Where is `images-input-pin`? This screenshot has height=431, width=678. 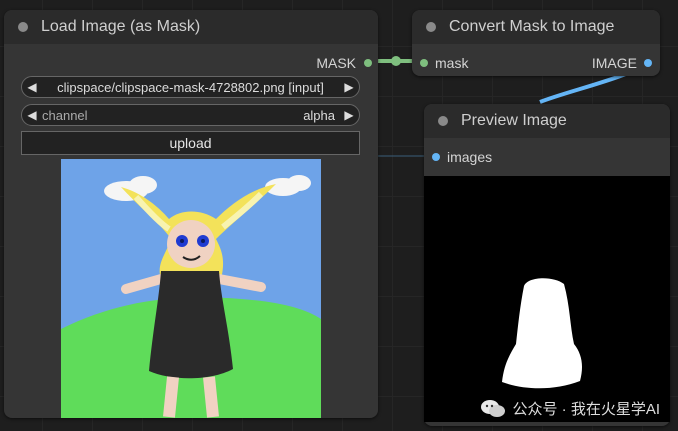 images-input-pin is located at coordinates (436, 157).